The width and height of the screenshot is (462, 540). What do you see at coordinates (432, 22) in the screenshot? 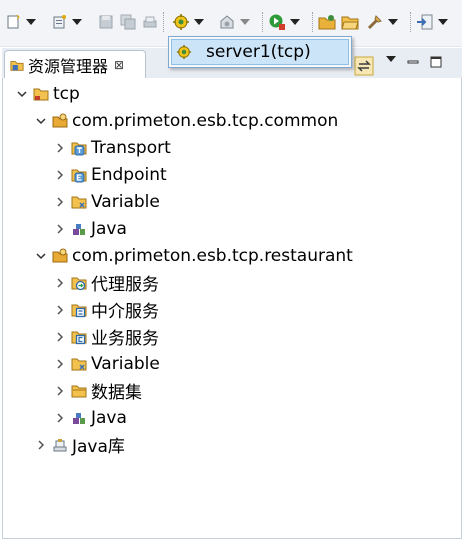
I see `import-button` at bounding box center [432, 22].